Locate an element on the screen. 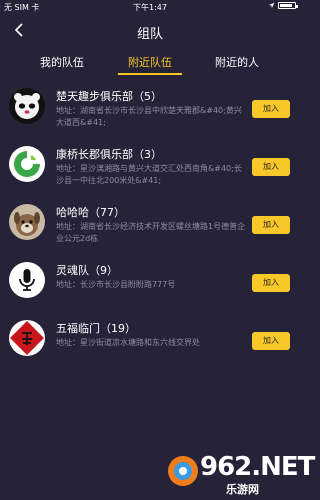 This screenshot has width=320, height=500. team-name: 五福临门（19） is located at coordinates (96, 328).